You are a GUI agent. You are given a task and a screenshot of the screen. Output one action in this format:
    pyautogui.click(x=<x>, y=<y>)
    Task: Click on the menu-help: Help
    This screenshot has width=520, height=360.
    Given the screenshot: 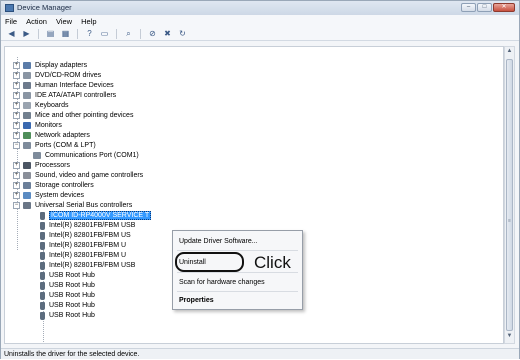 What is the action you would take?
    pyautogui.click(x=88, y=21)
    